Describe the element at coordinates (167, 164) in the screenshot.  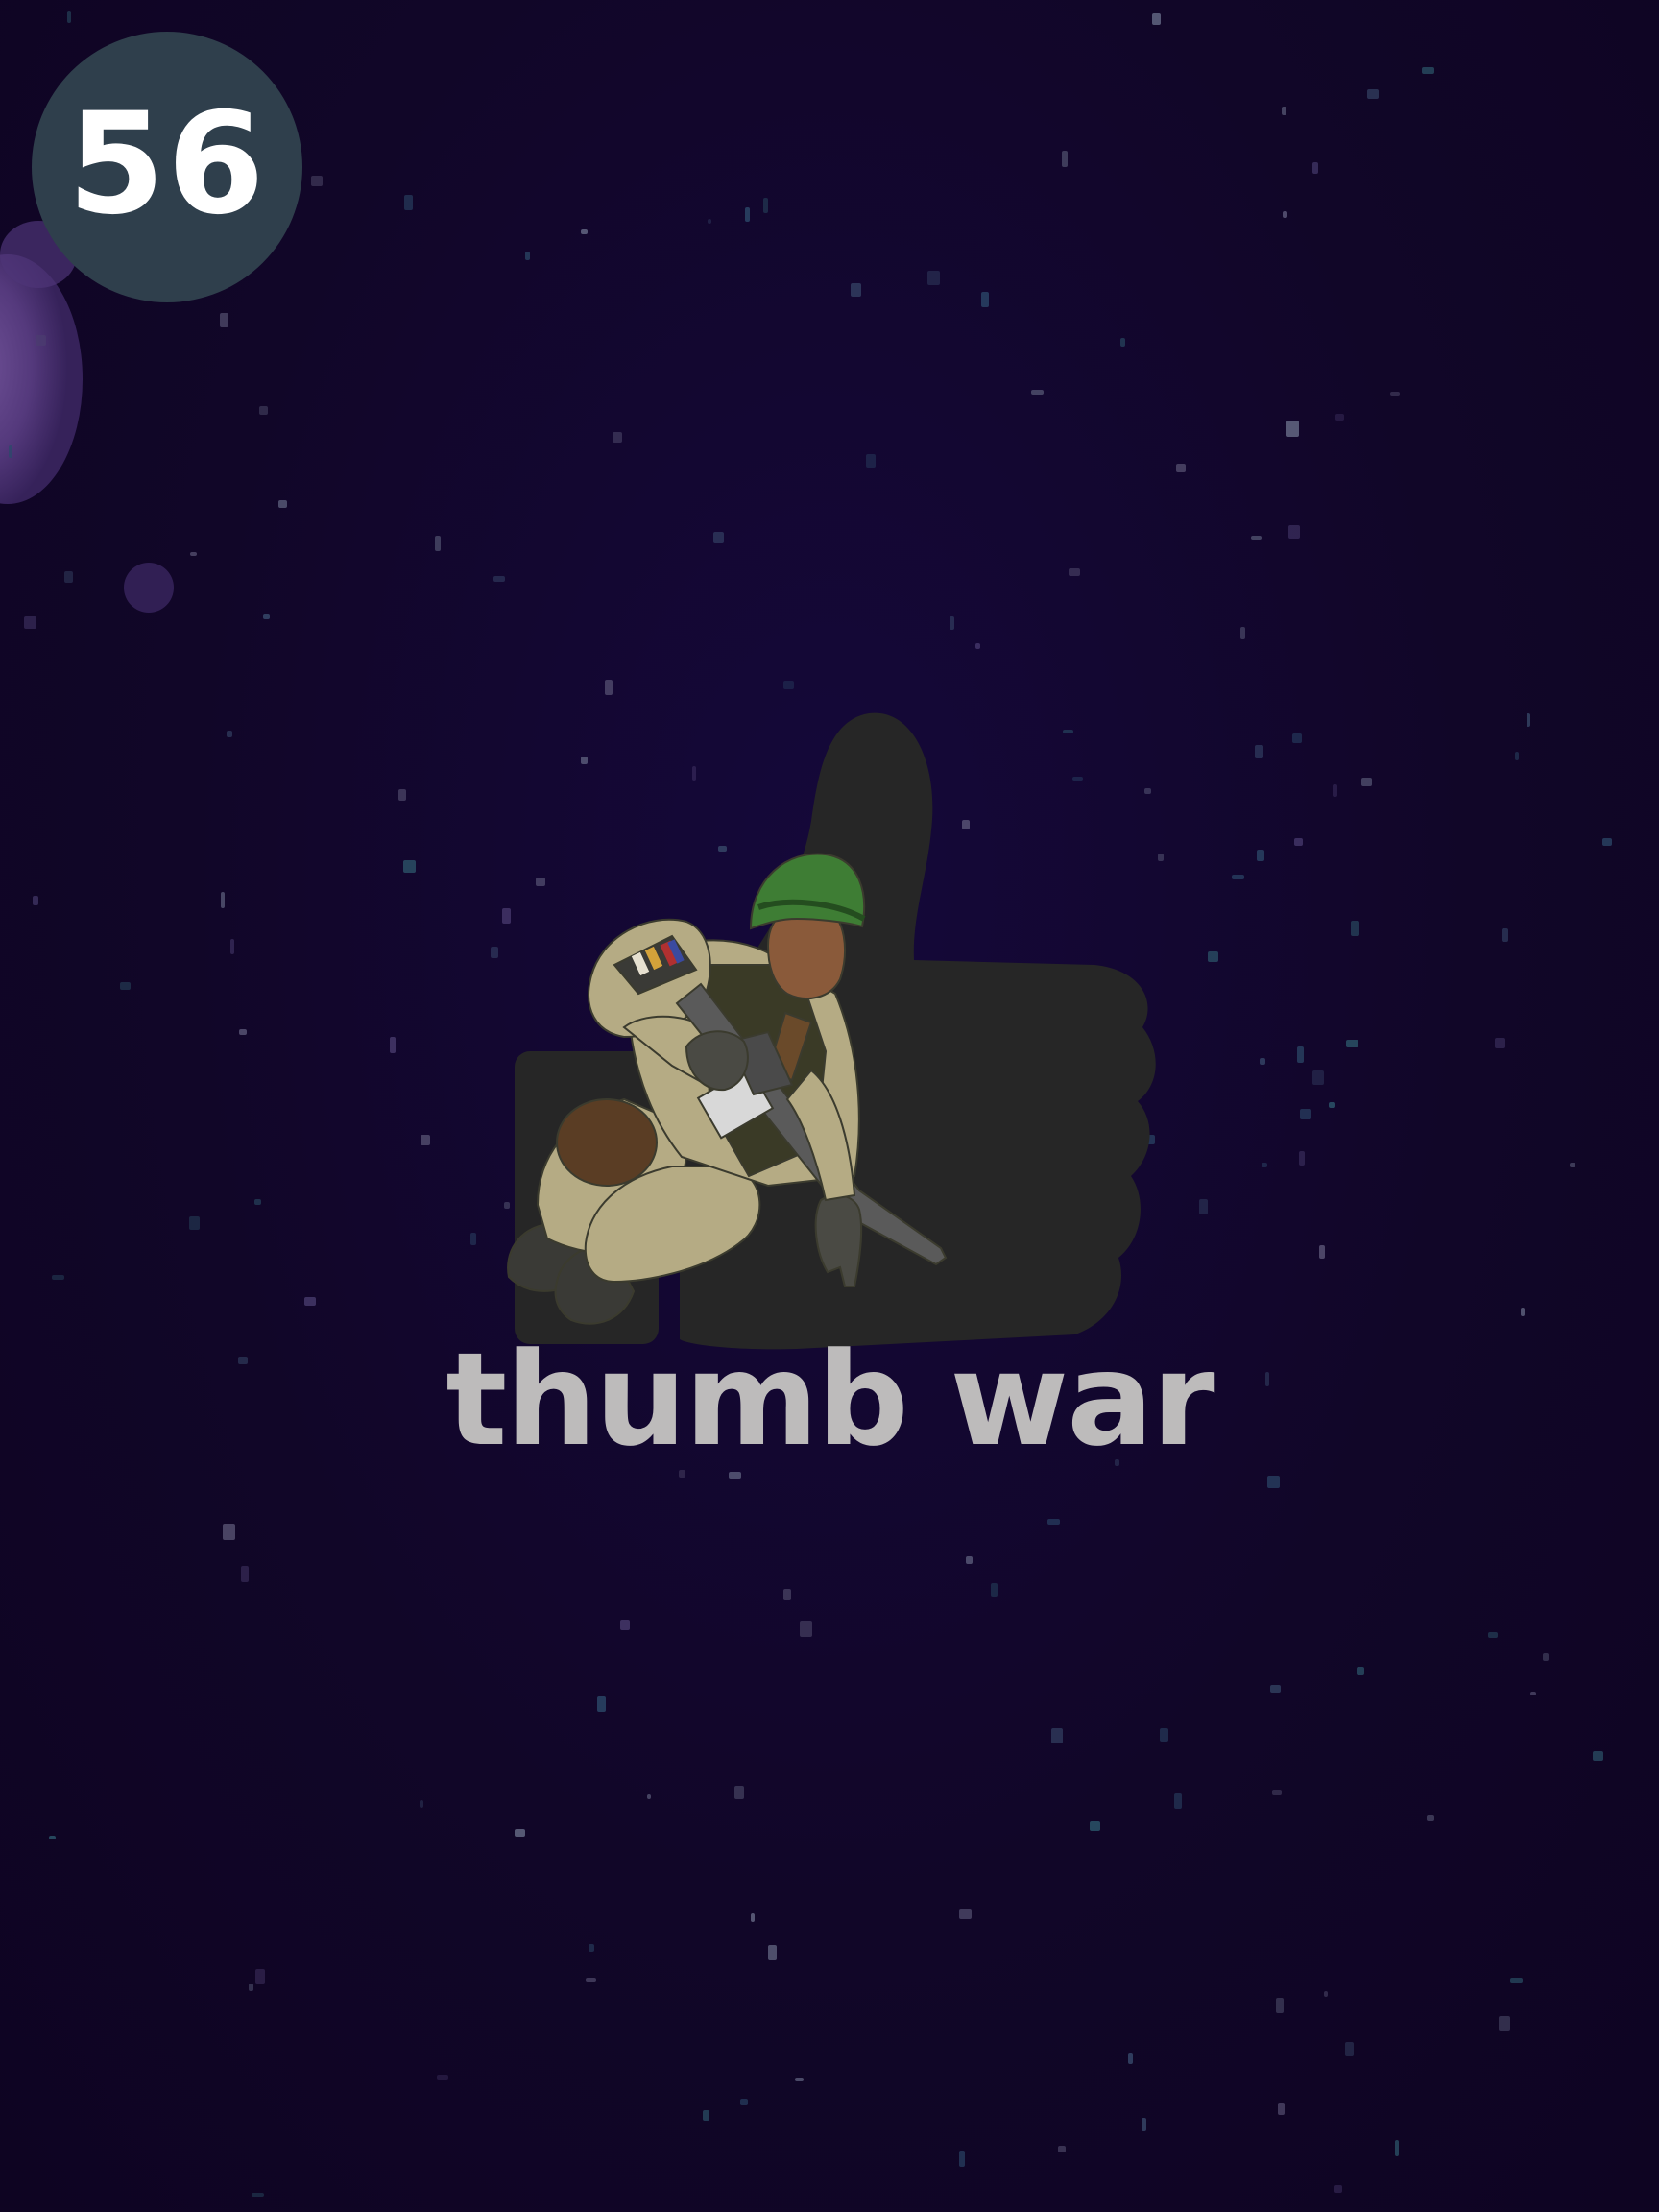
I see `score-counter: 56` at that location.